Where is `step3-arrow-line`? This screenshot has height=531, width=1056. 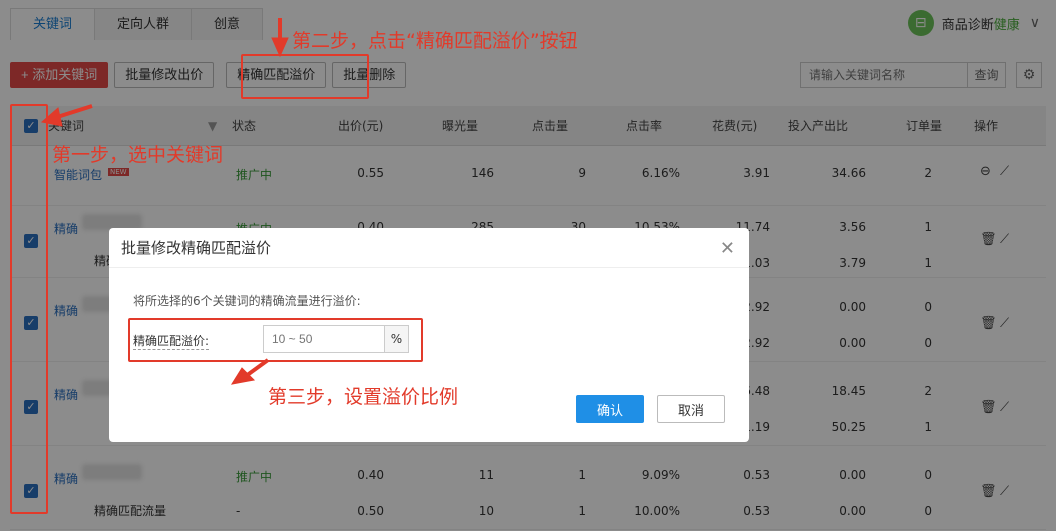 step3-arrow-line is located at coordinates (257, 368).